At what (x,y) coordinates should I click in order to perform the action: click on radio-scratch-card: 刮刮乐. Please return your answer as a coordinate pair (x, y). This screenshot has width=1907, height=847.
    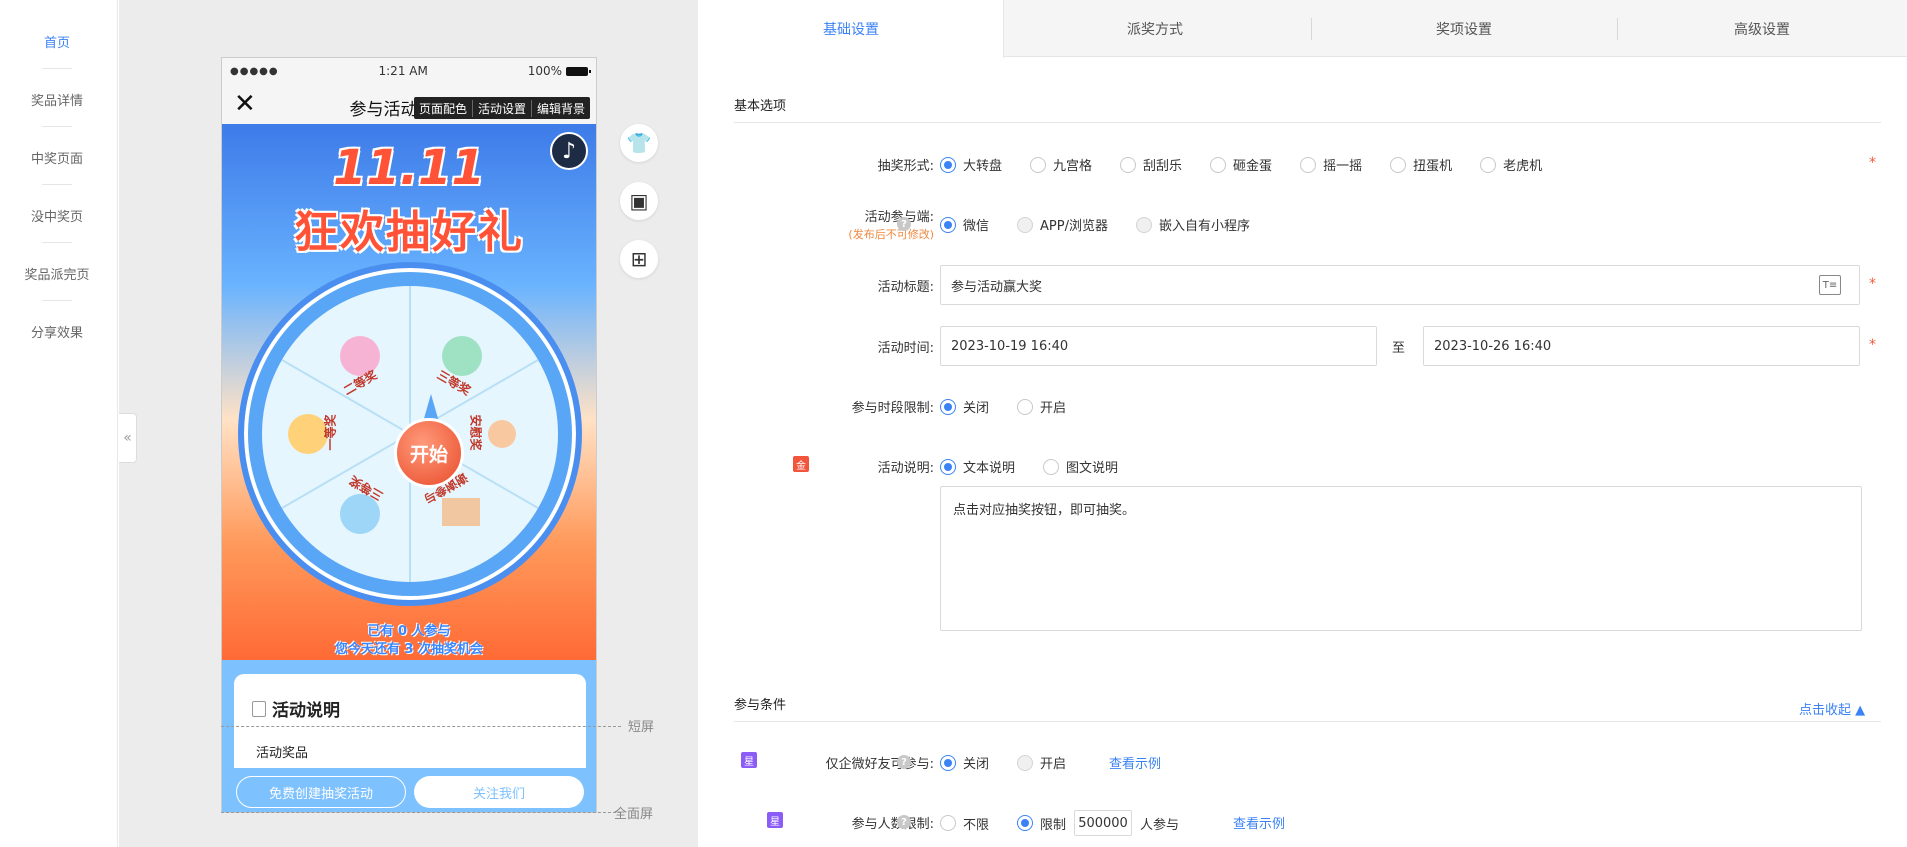
    Looking at the image, I should click on (1151, 164).